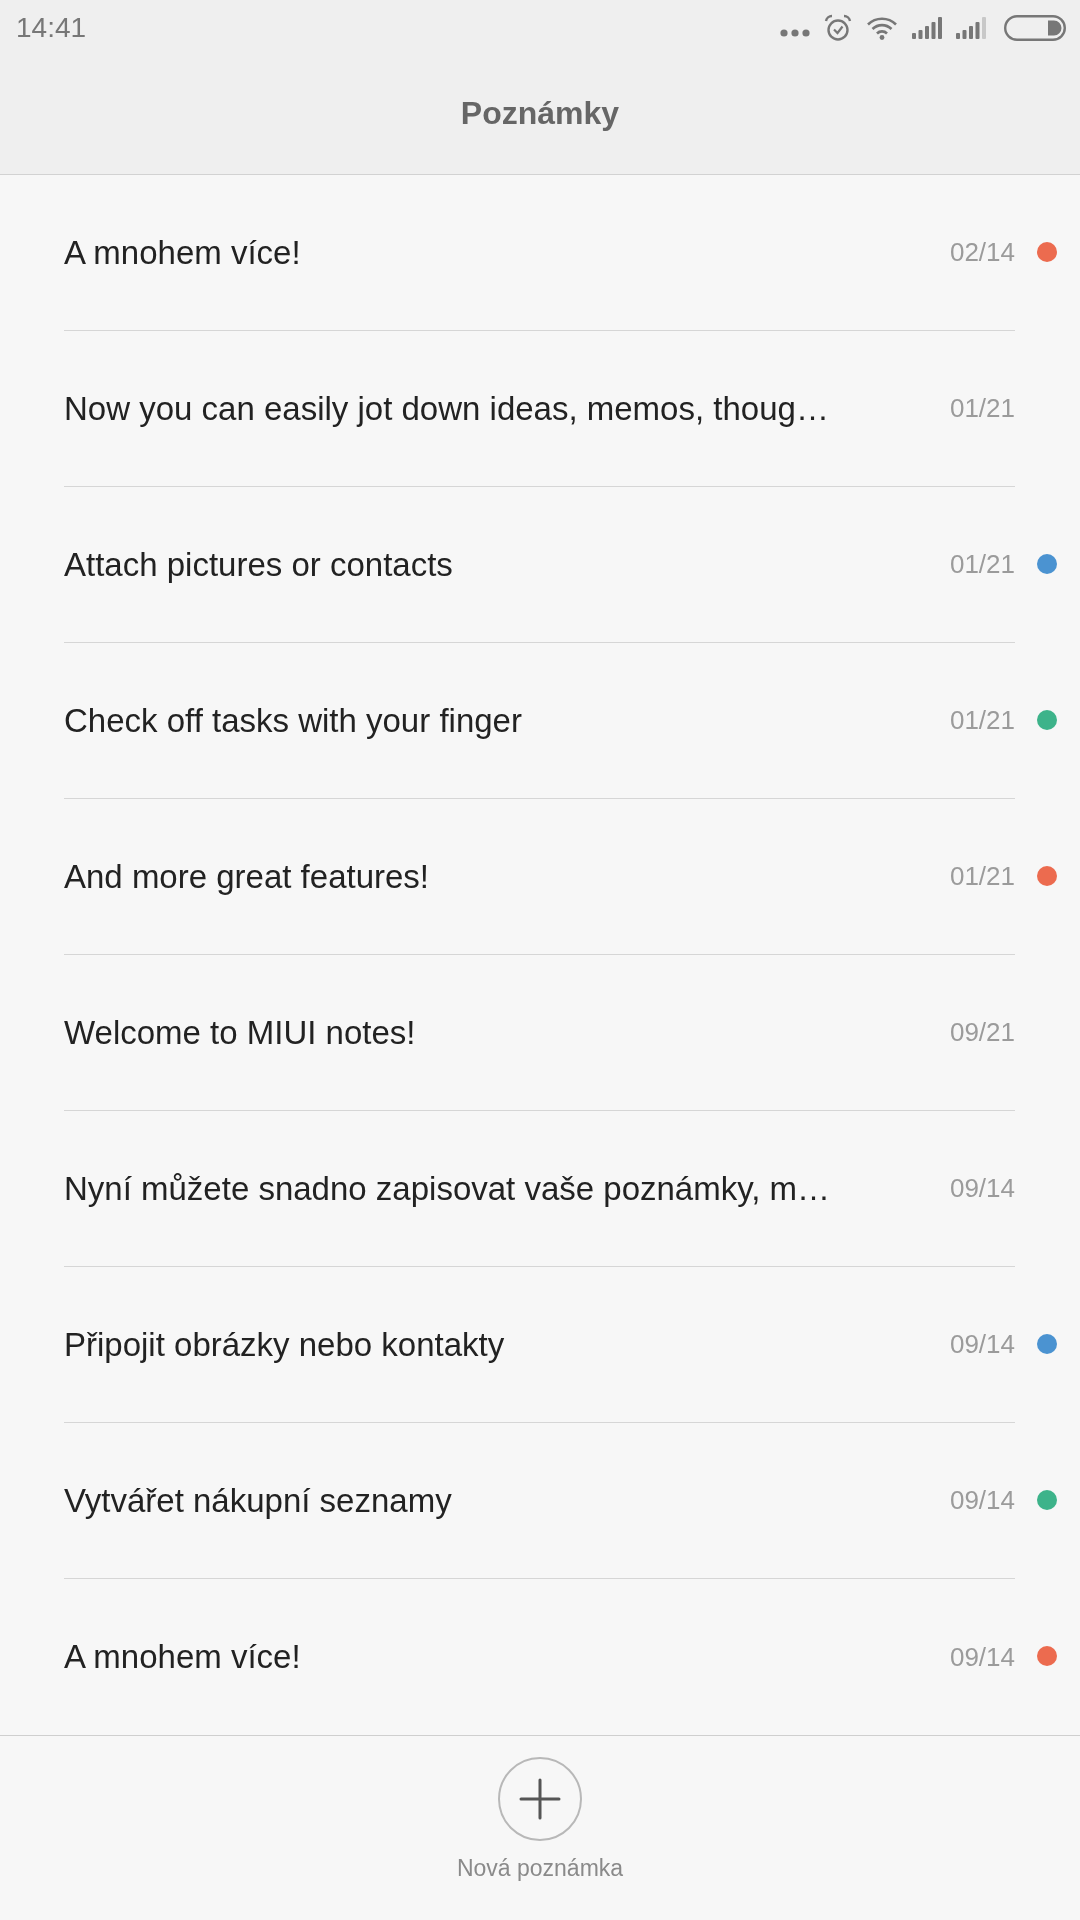 The height and width of the screenshot is (1920, 1080). What do you see at coordinates (258, 1500) in the screenshot?
I see `note-title: Vytvářet nákupní seznamy` at bounding box center [258, 1500].